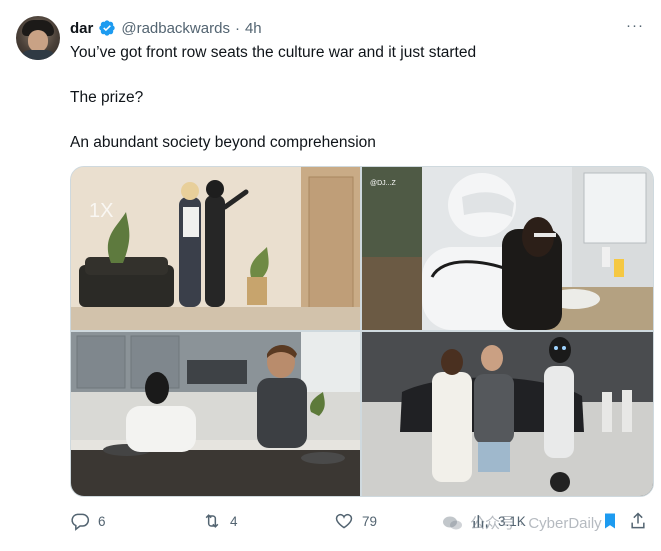  I want to click on avatar-face, so click(38, 41).